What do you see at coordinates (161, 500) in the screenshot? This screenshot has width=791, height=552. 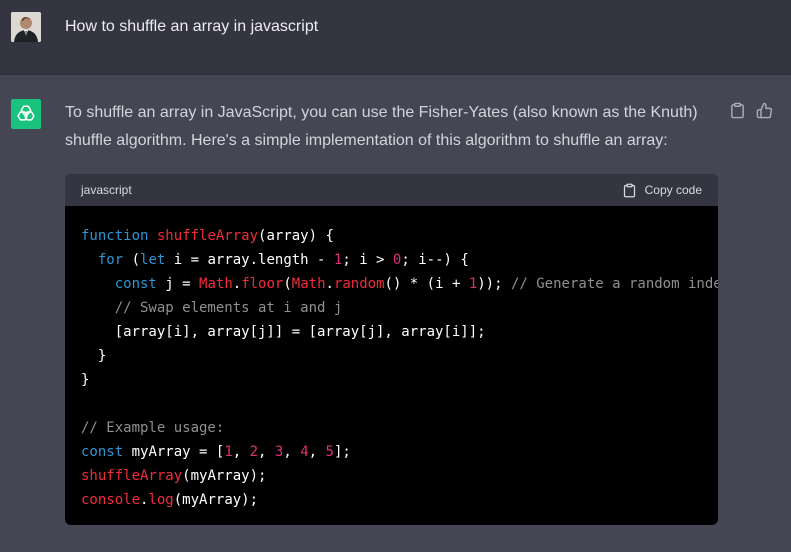 I see `code-token: log` at bounding box center [161, 500].